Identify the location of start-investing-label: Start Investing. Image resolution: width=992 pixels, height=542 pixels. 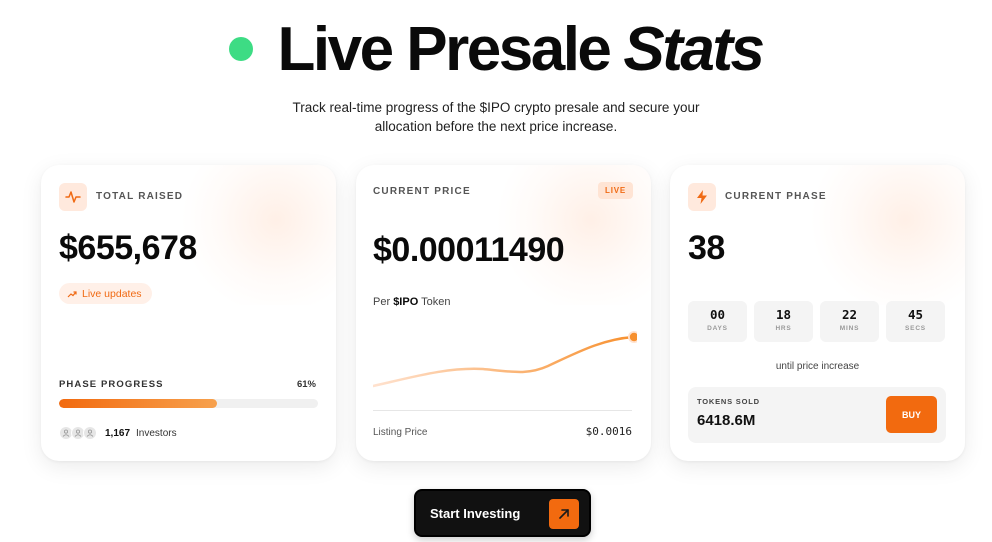
(475, 513).